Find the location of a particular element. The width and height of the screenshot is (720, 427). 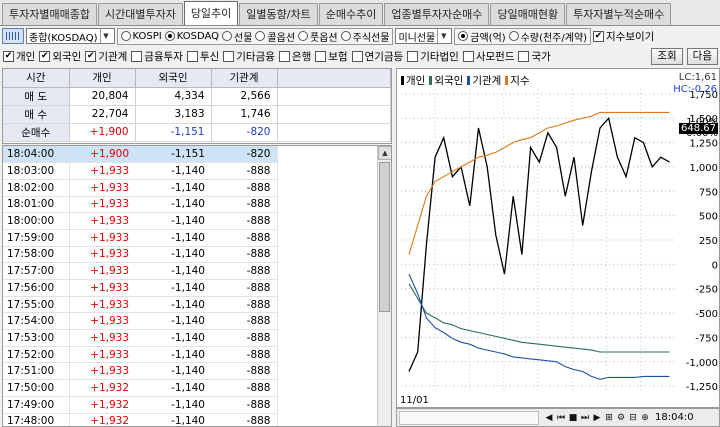

tab-5: 업종별투자자순매수 is located at coordinates (437, 14).